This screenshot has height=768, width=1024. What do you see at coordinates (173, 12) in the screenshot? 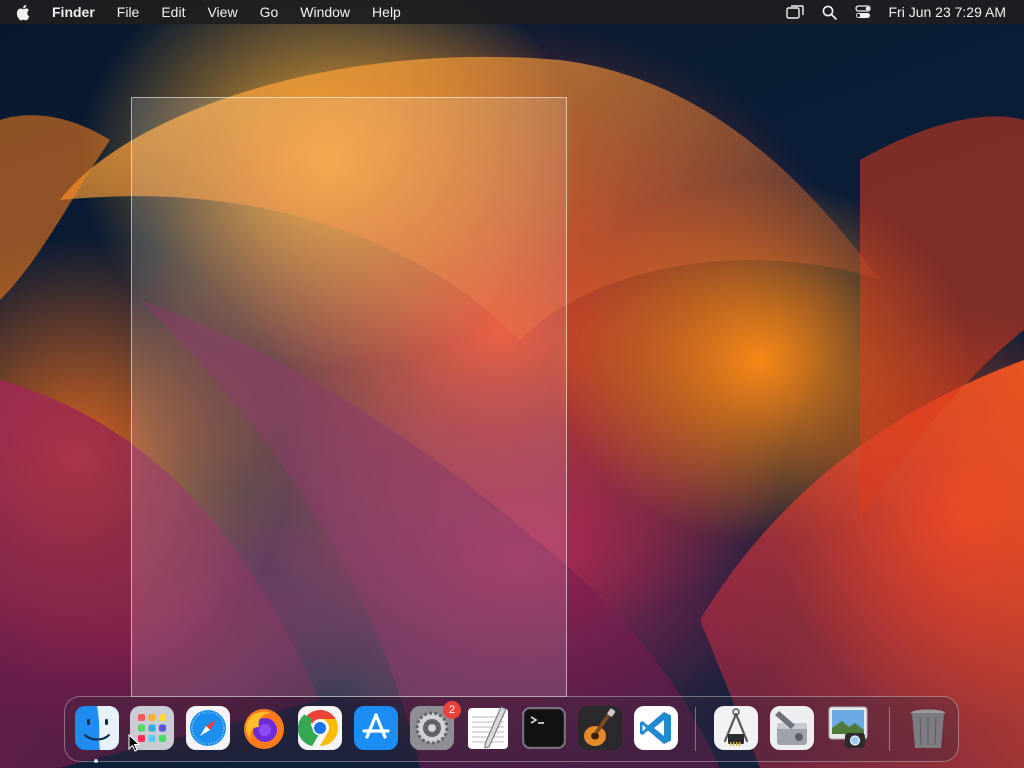
I see `menu-edit: Edit` at bounding box center [173, 12].